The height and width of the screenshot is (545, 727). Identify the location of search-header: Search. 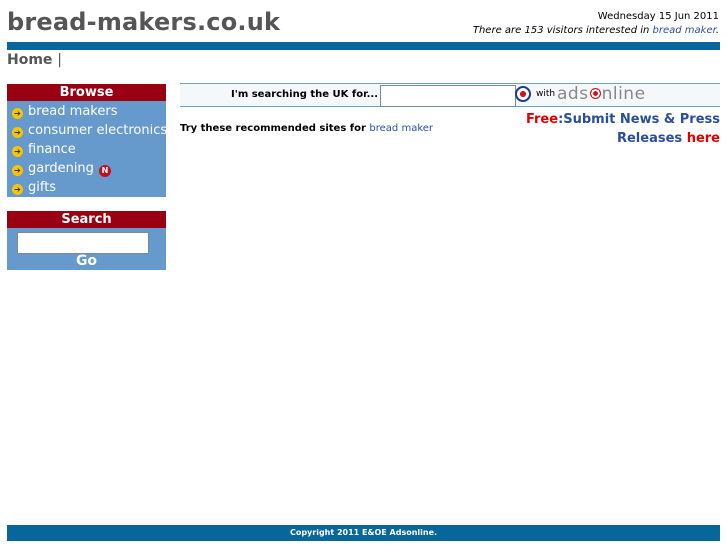
(86, 219).